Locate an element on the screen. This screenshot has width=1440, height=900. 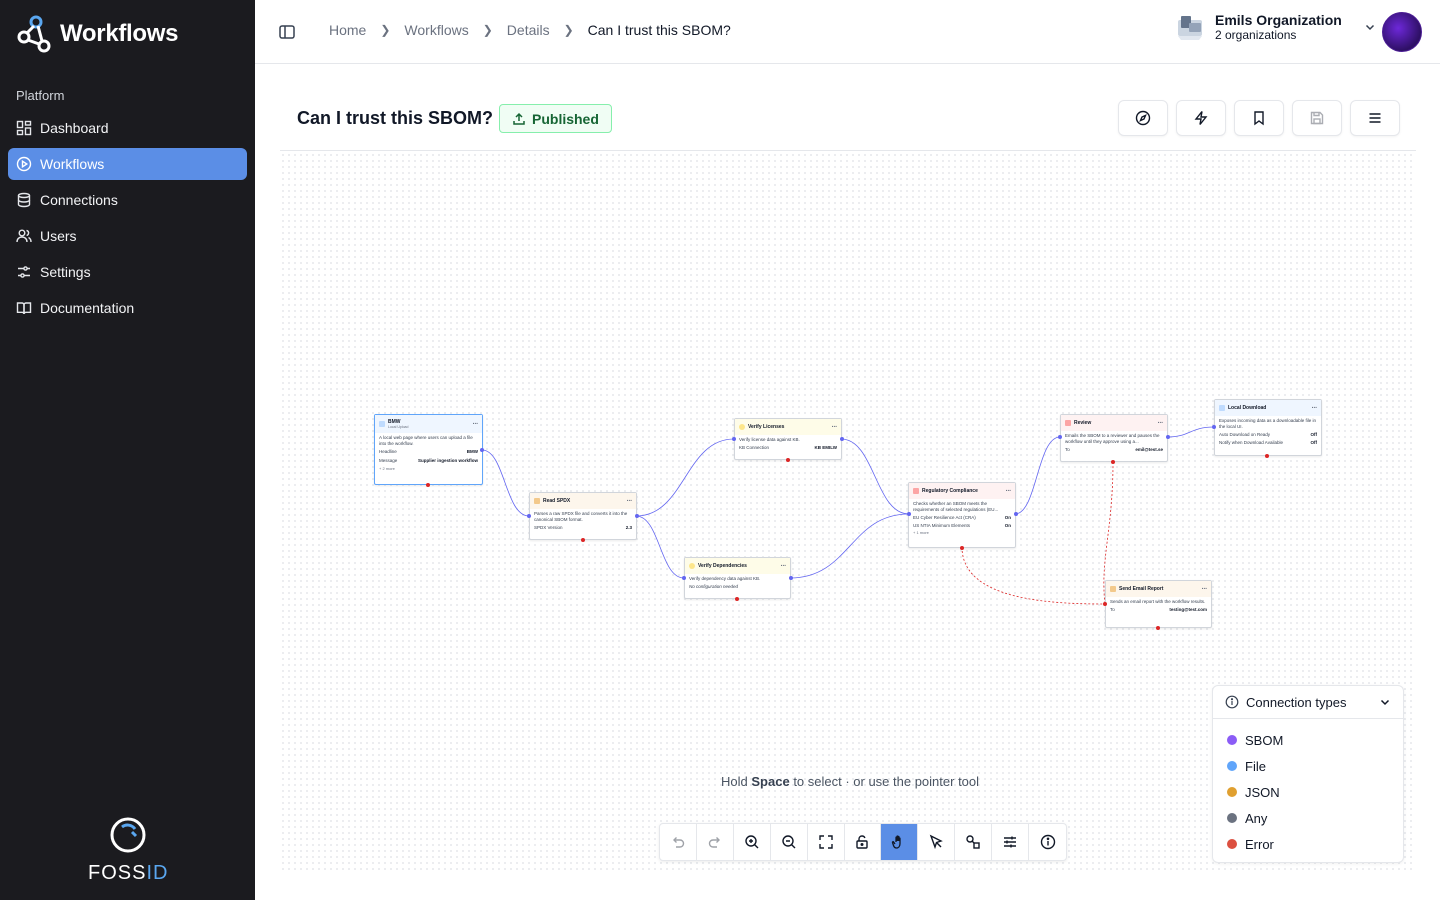
breadcrumb-details: Details is located at coordinates (528, 30).